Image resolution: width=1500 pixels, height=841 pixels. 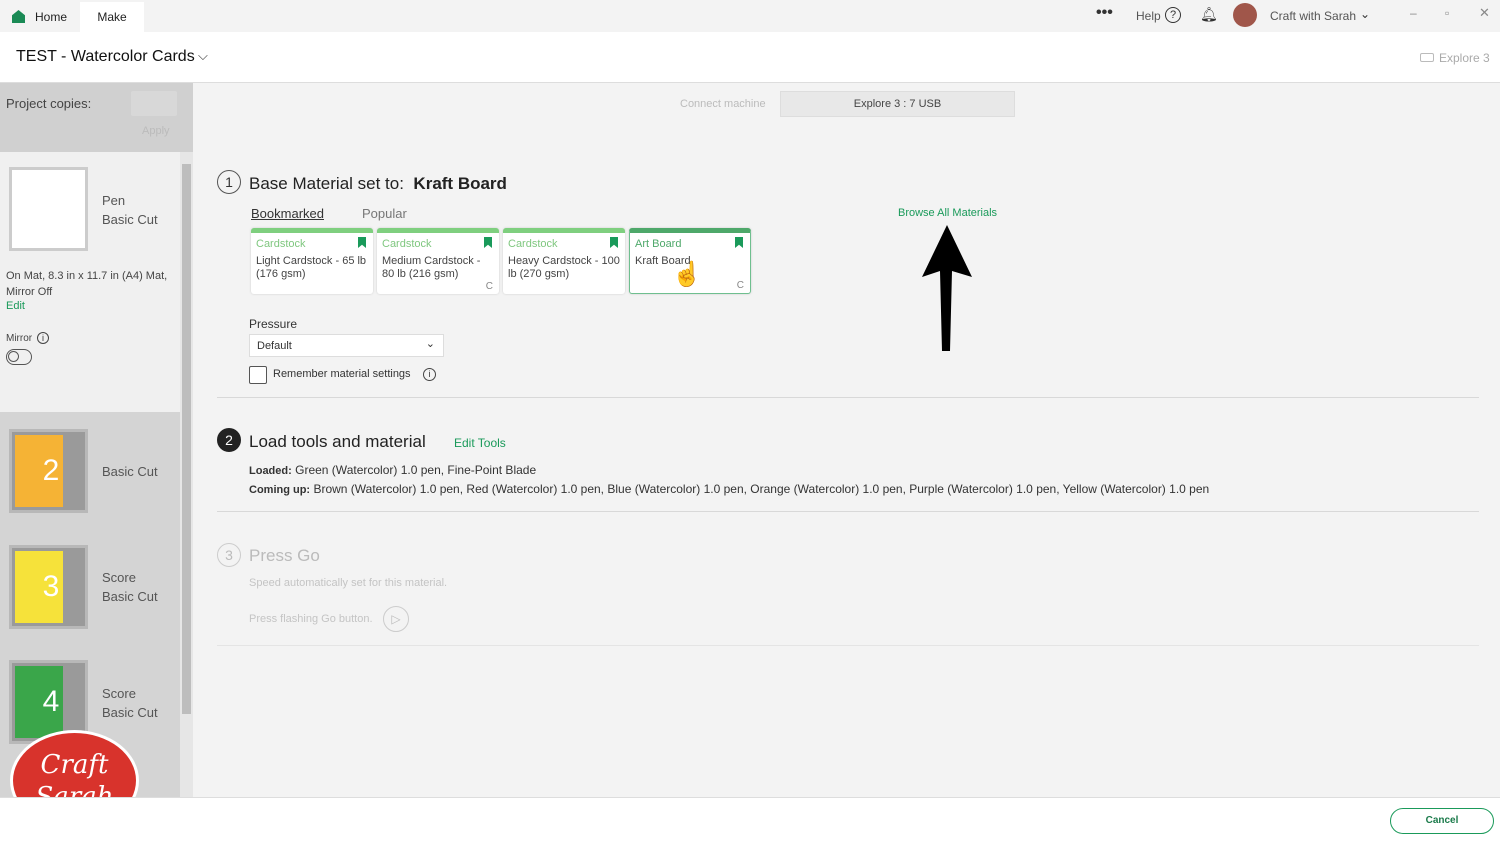 I want to click on pressure-value: Default, so click(x=274, y=346).